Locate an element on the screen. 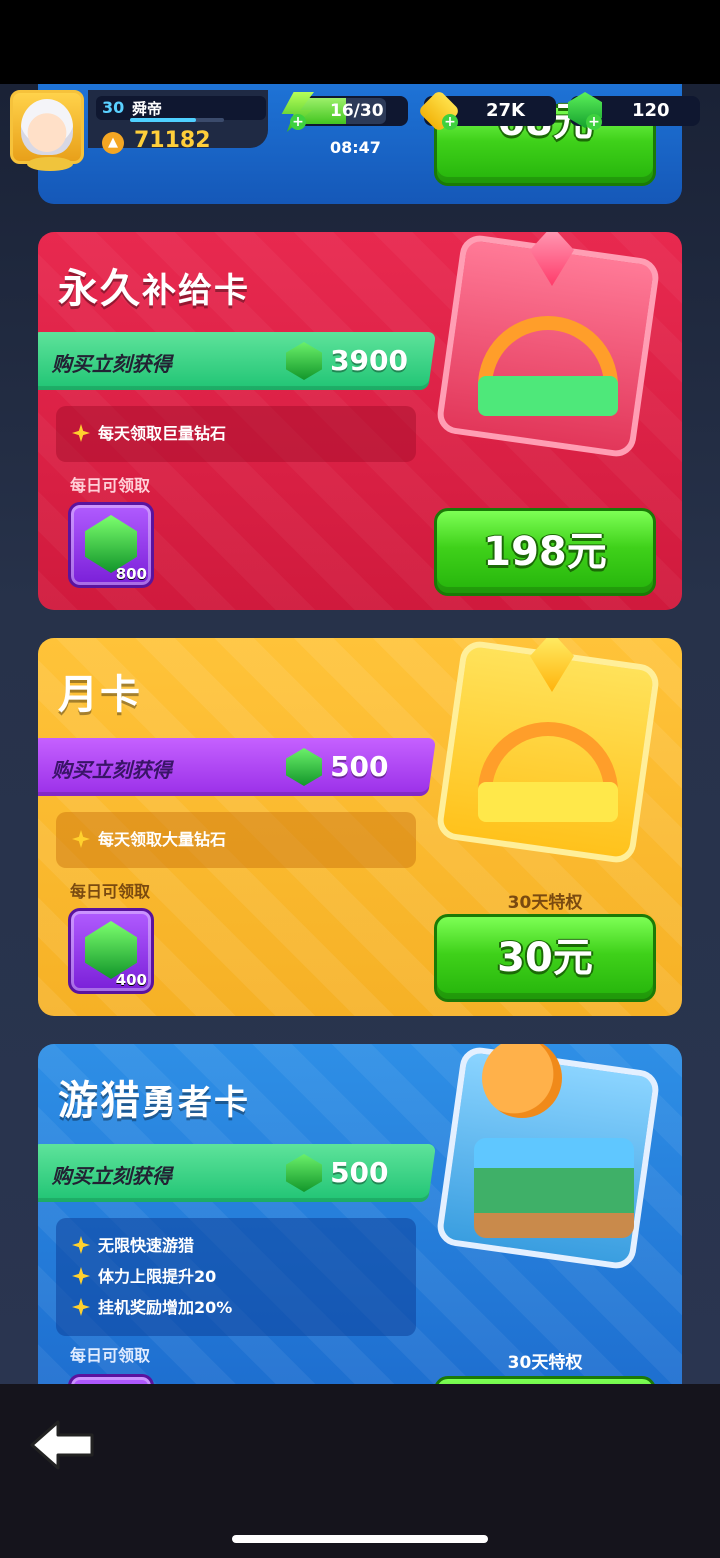  card-title-main: 游猎 is located at coordinates (100, 1101).